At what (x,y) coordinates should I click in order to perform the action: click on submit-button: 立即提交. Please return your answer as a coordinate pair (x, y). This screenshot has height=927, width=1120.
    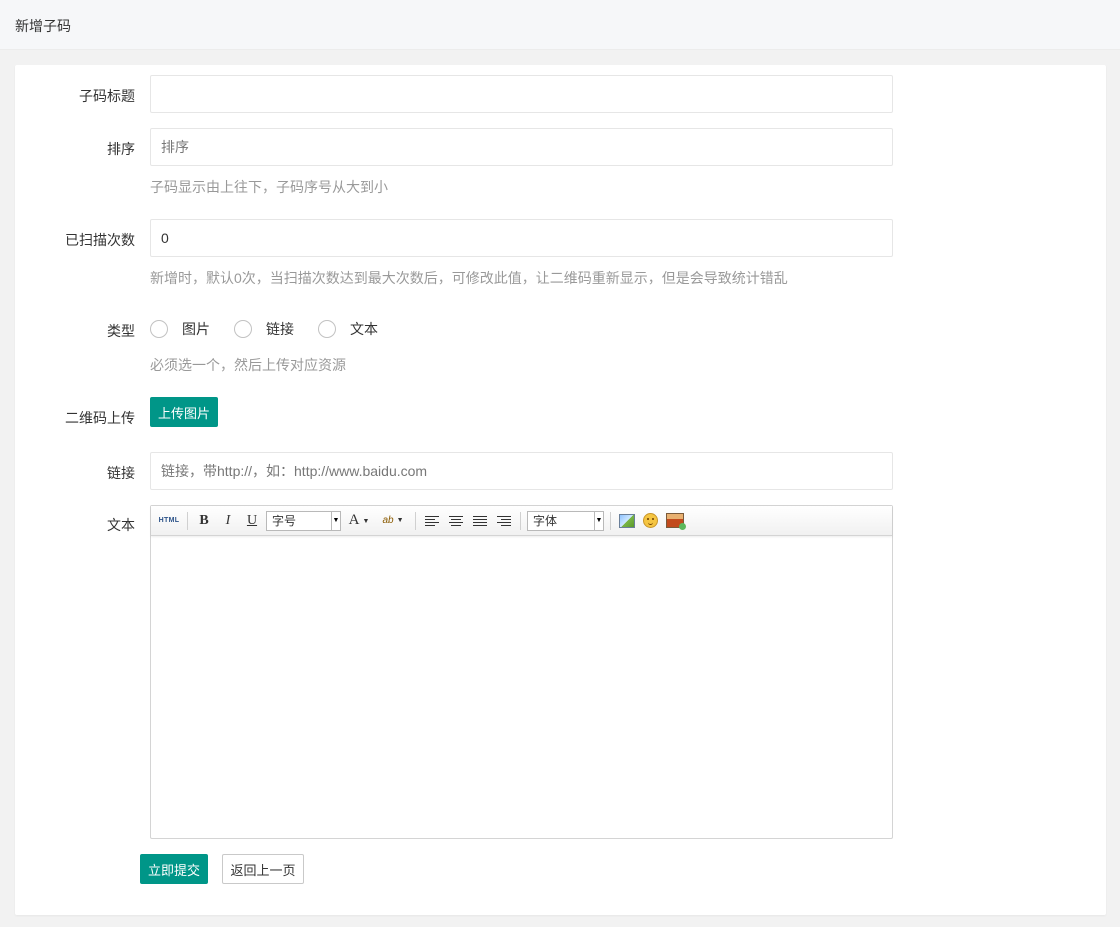
    Looking at the image, I should click on (174, 869).